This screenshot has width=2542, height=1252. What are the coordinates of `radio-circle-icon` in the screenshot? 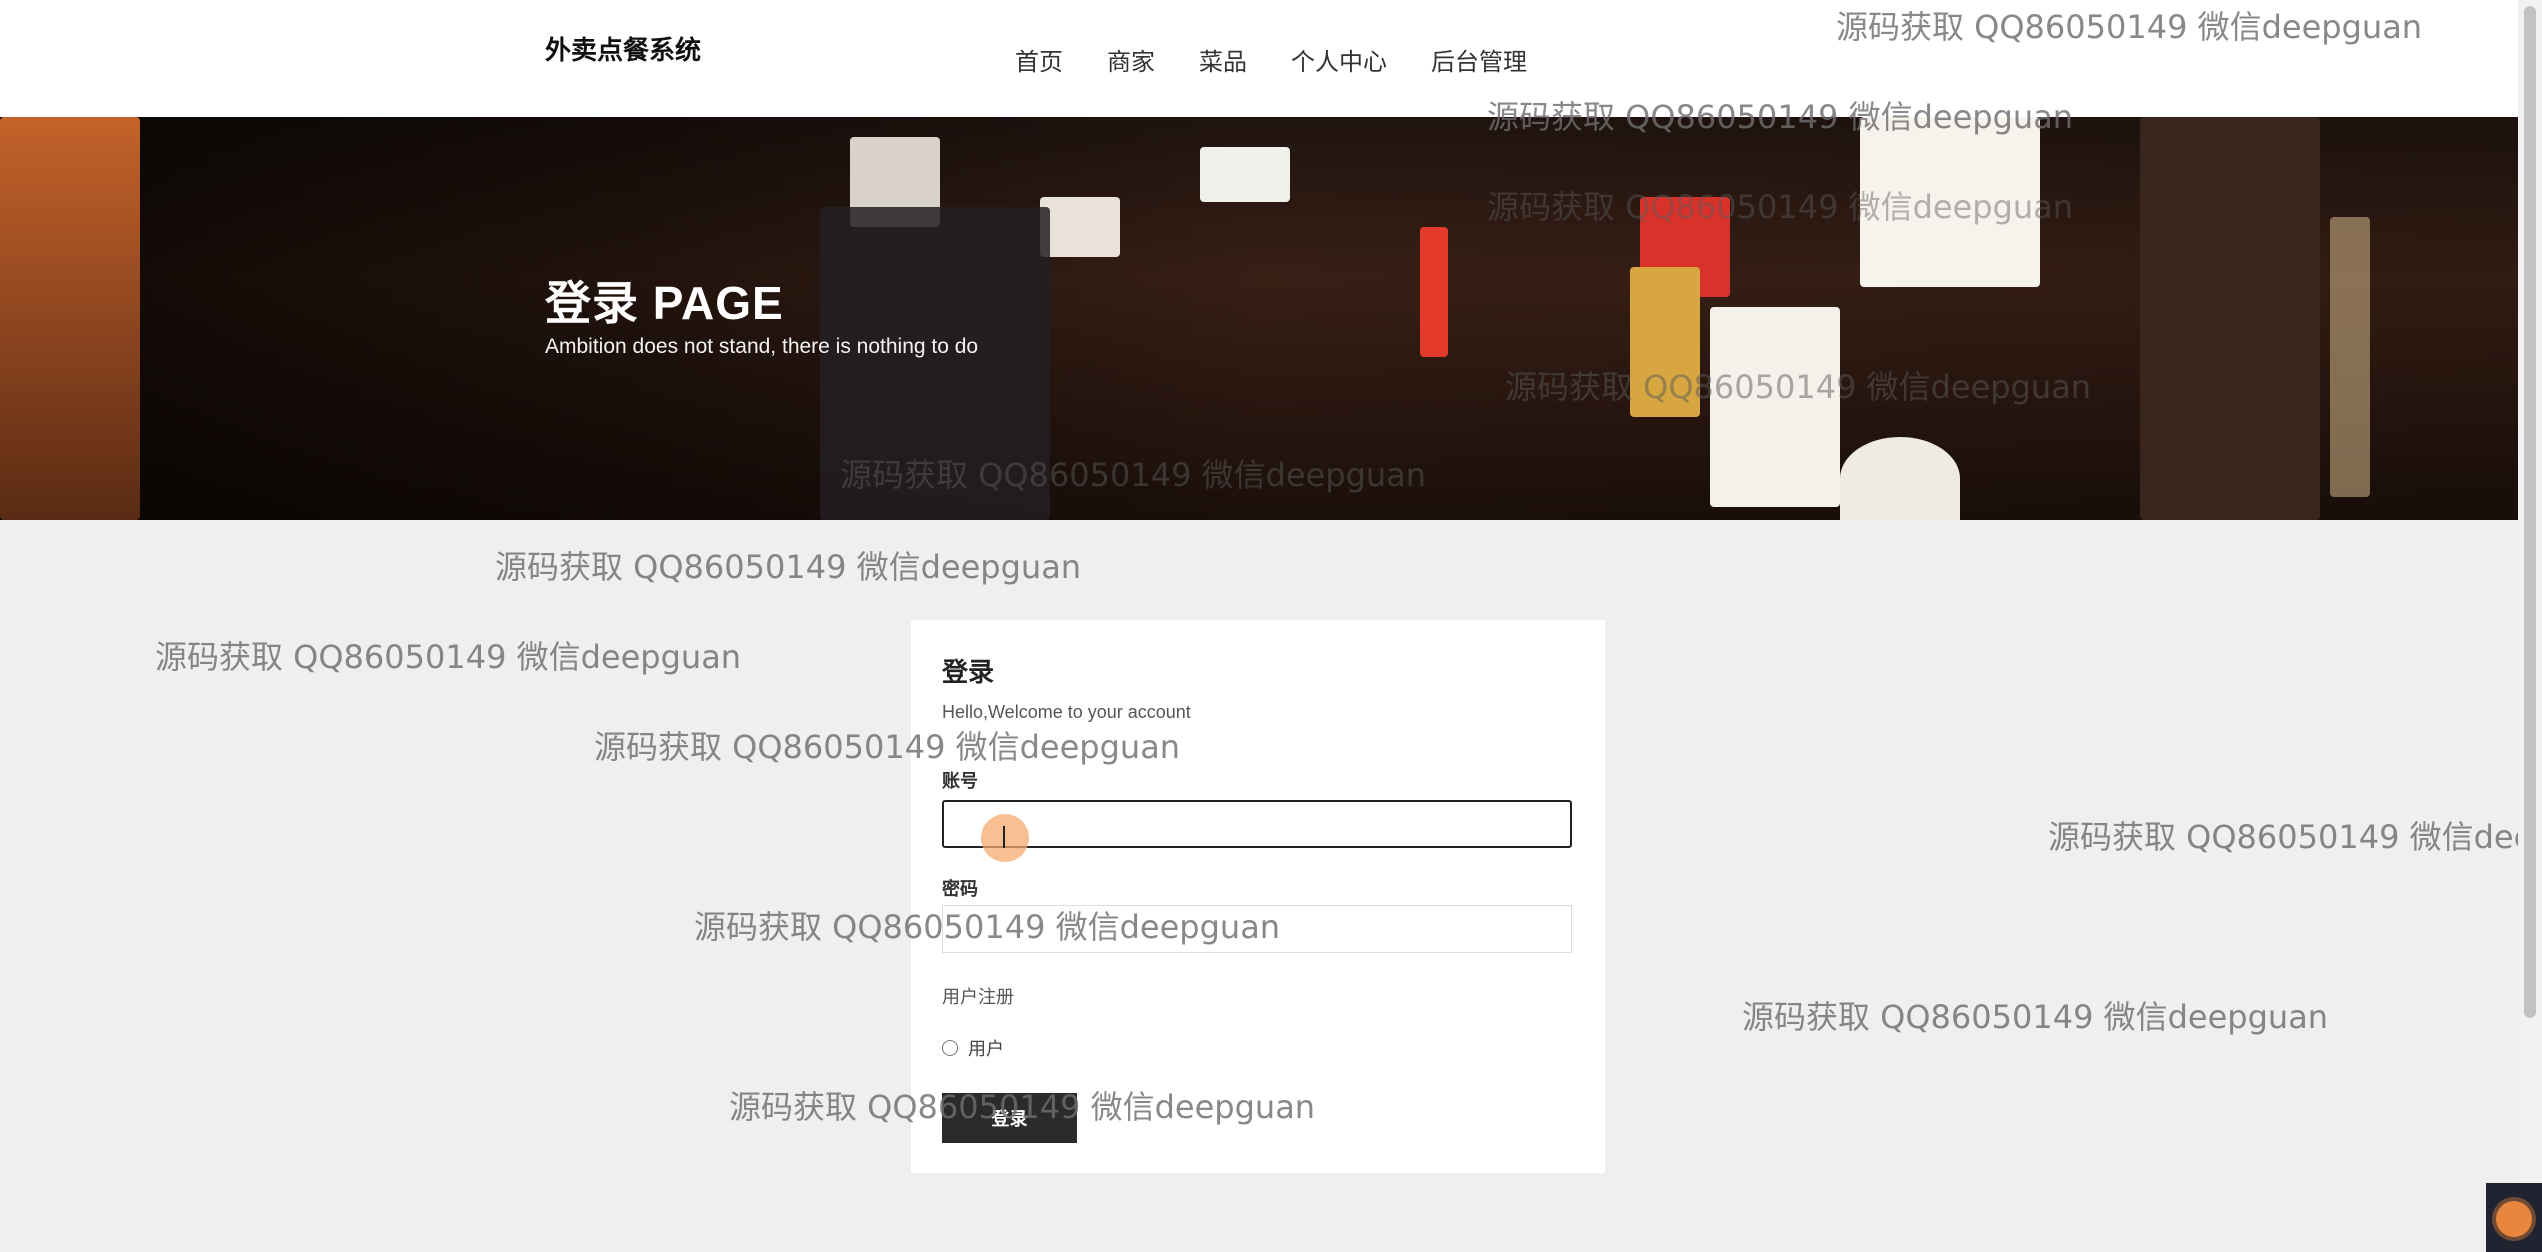 It's located at (950, 1048).